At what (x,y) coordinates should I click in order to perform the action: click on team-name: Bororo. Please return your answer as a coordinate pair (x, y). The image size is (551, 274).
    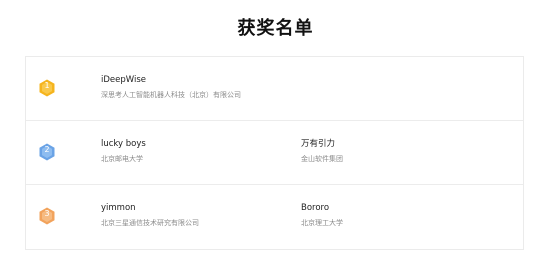
    Looking at the image, I should click on (315, 208).